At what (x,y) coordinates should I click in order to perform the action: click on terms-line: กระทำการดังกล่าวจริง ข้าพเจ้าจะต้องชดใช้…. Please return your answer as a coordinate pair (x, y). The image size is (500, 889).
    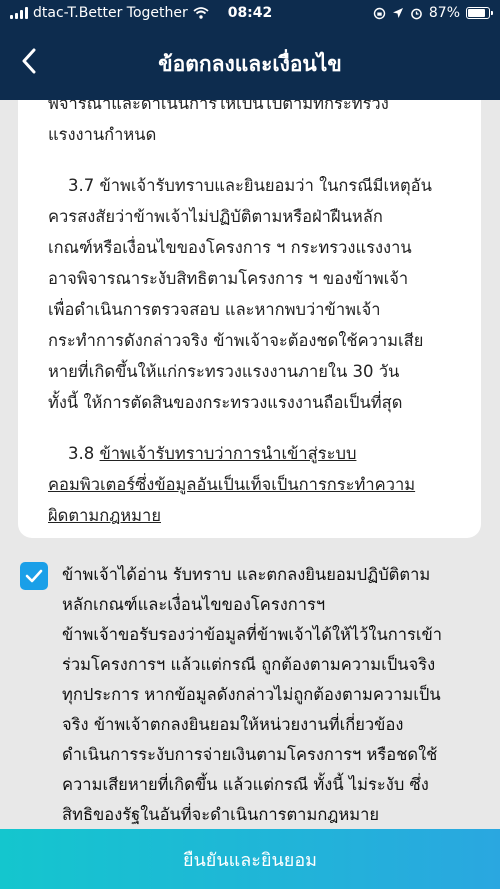
    Looking at the image, I should click on (236, 340).